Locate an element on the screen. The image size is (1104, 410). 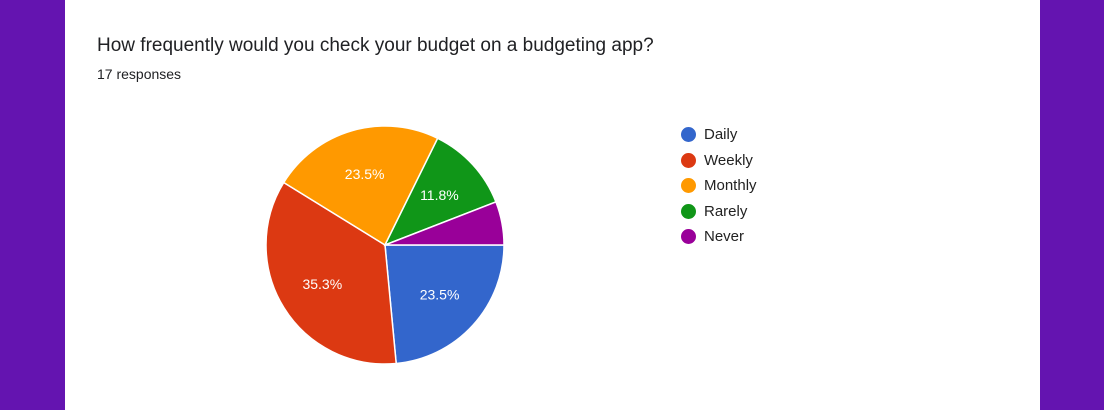
legend-swatch-monthly is located at coordinates (688, 186).